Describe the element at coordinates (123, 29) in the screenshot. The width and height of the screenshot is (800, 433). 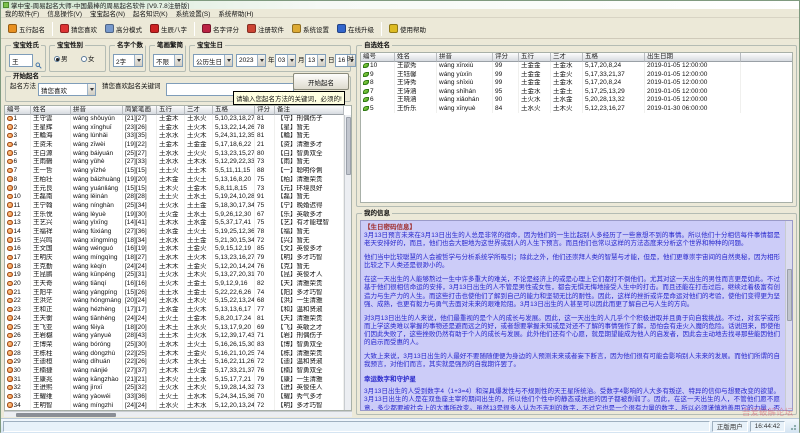
I see `高分模式-button: 高分模式` at that location.